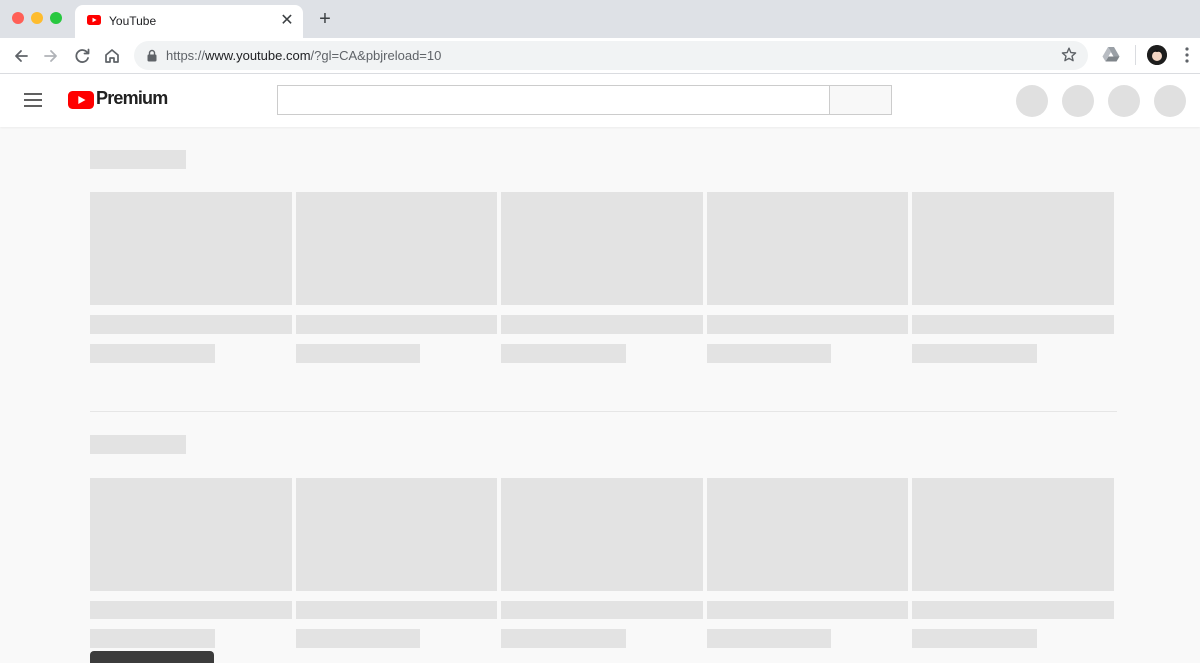 The image size is (1200, 663). I want to click on reload-icon, so click(82, 56).